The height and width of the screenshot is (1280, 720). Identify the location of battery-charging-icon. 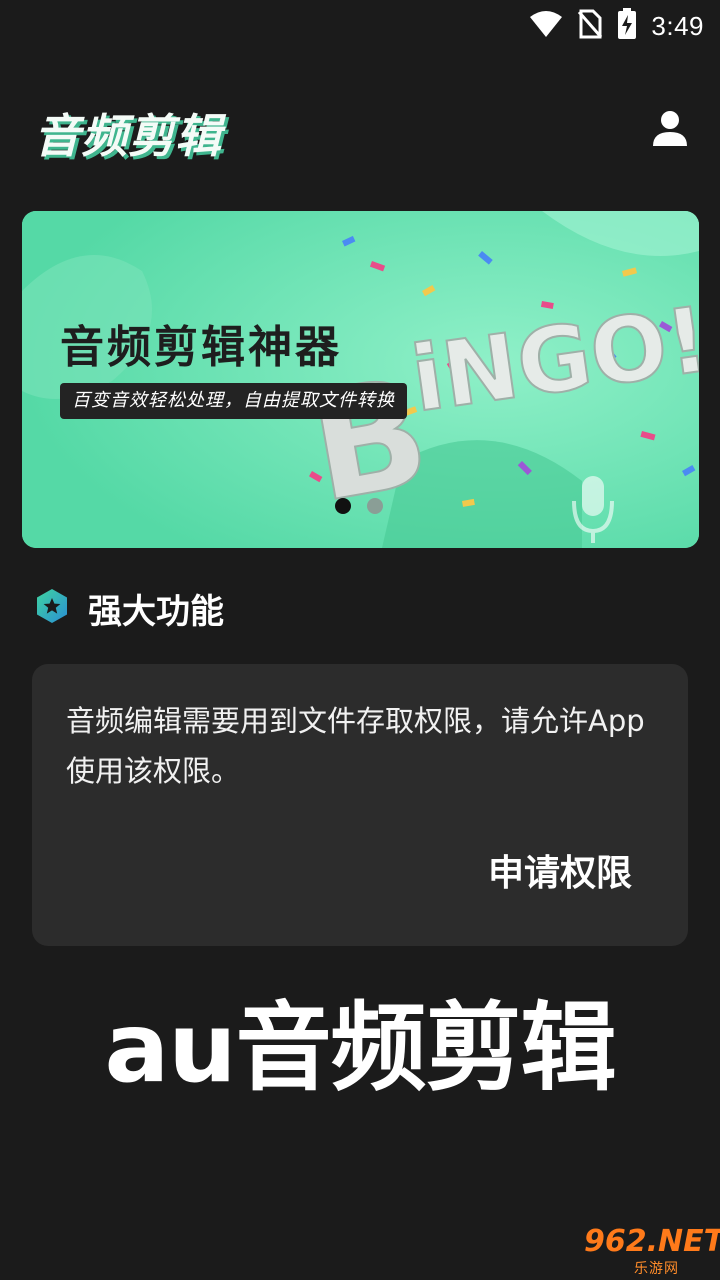
(627, 26).